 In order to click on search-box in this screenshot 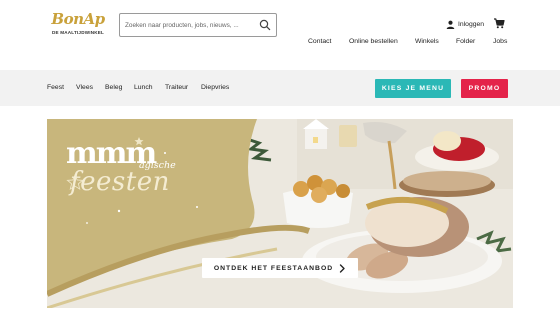, I will do `click(198, 25)`.